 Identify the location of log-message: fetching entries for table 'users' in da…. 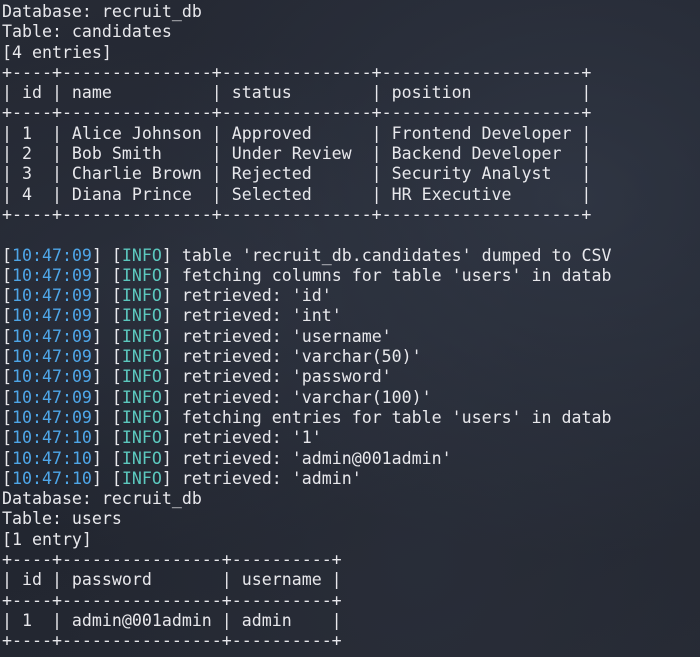
(396, 417).